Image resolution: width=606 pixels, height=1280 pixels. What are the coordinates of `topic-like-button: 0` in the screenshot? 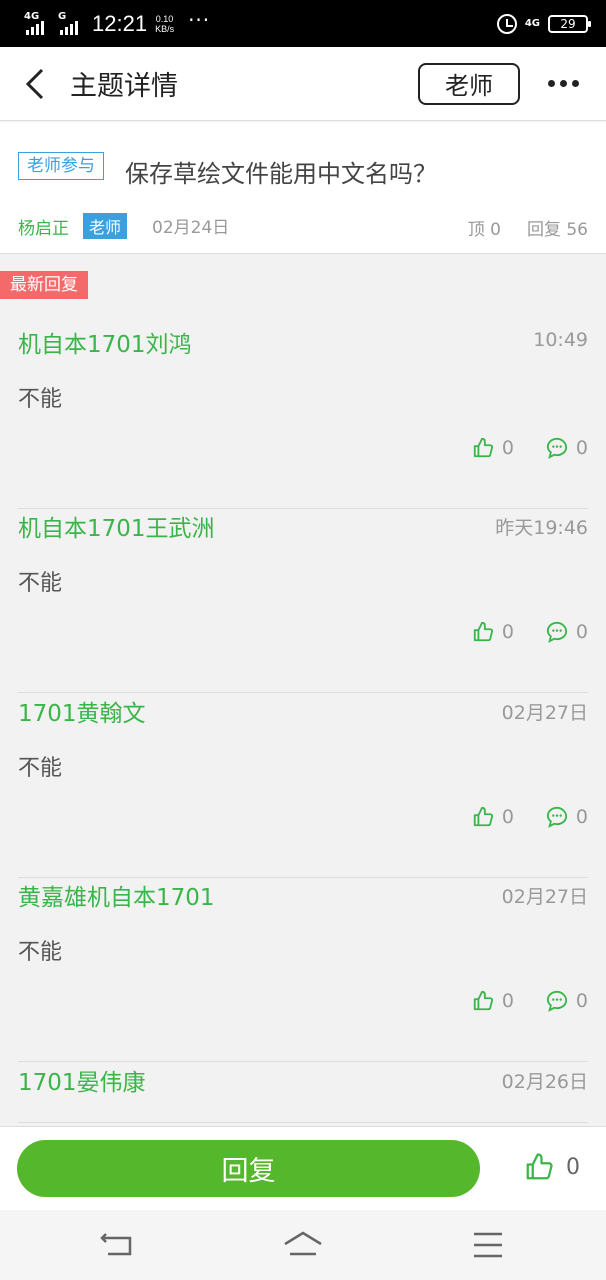 It's located at (552, 1167).